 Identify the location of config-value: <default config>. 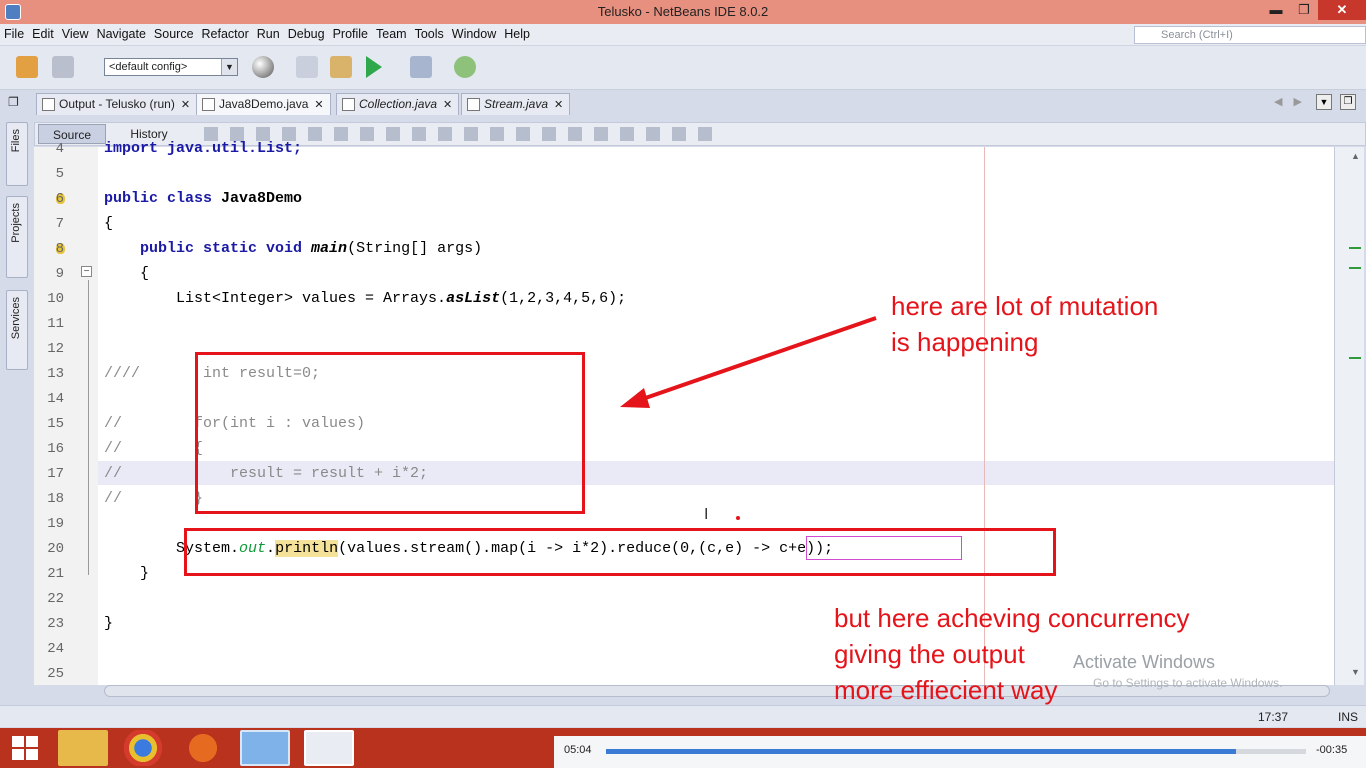
(148, 67).